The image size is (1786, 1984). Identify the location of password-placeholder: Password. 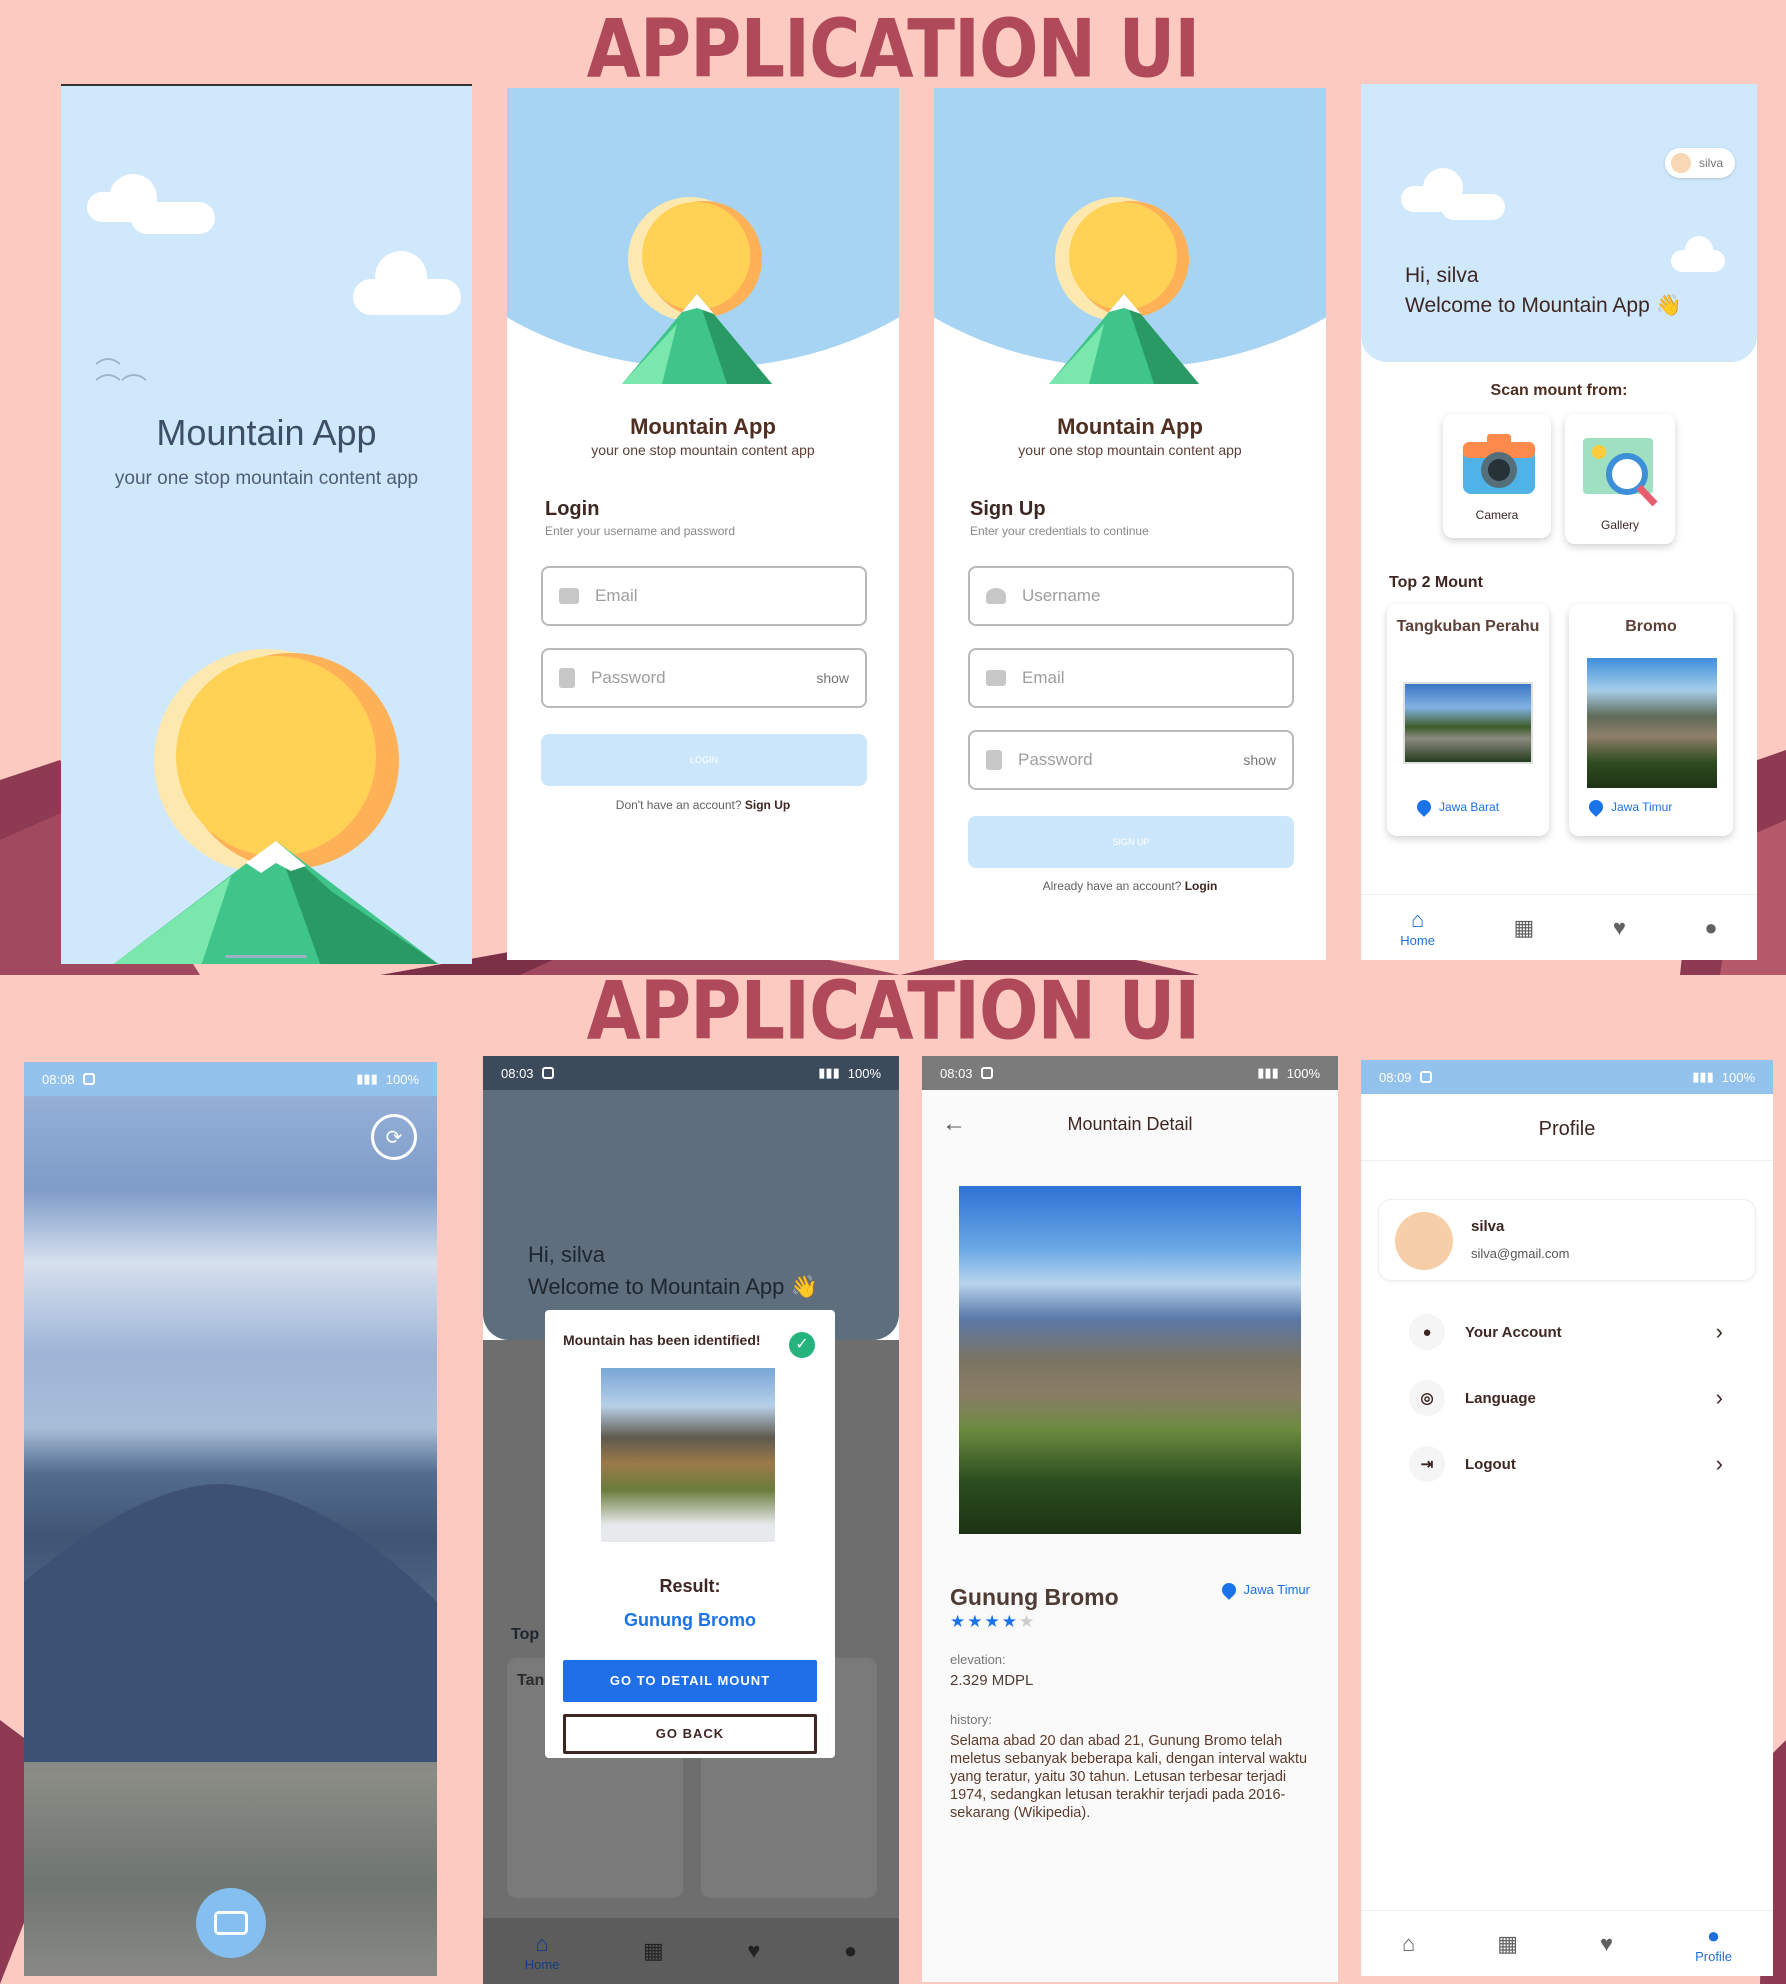
(628, 677).